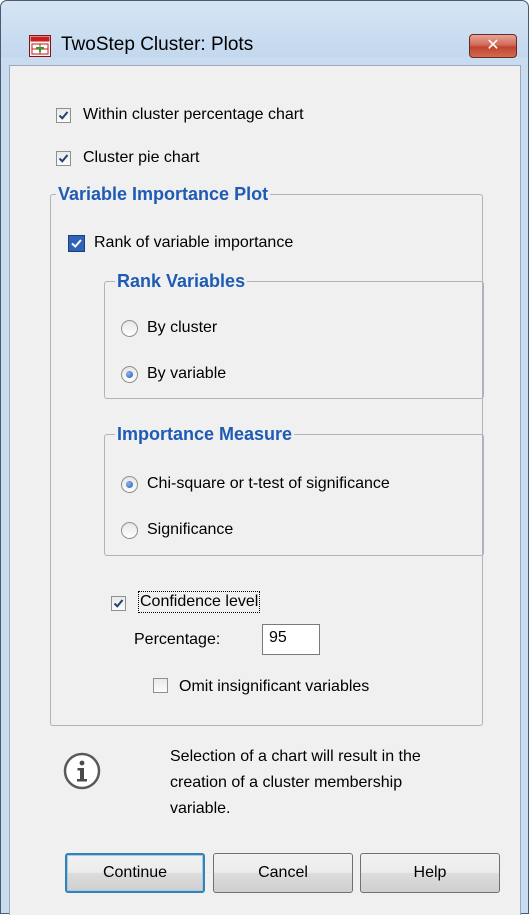  I want to click on confidence-level-checkbox, so click(118, 603).